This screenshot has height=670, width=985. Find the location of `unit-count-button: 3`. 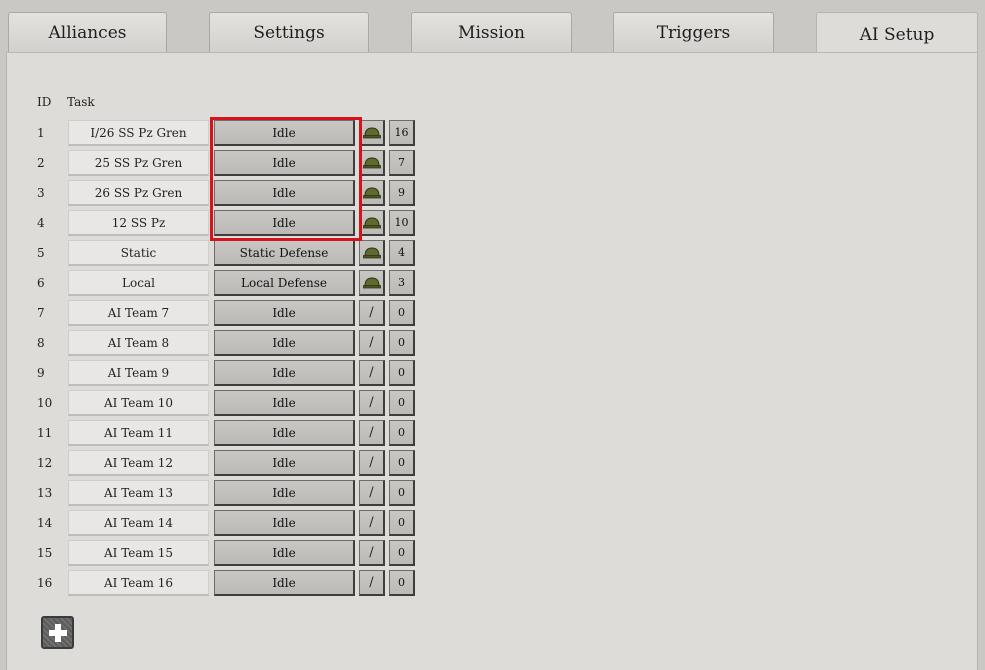

unit-count-button: 3 is located at coordinates (402, 283).